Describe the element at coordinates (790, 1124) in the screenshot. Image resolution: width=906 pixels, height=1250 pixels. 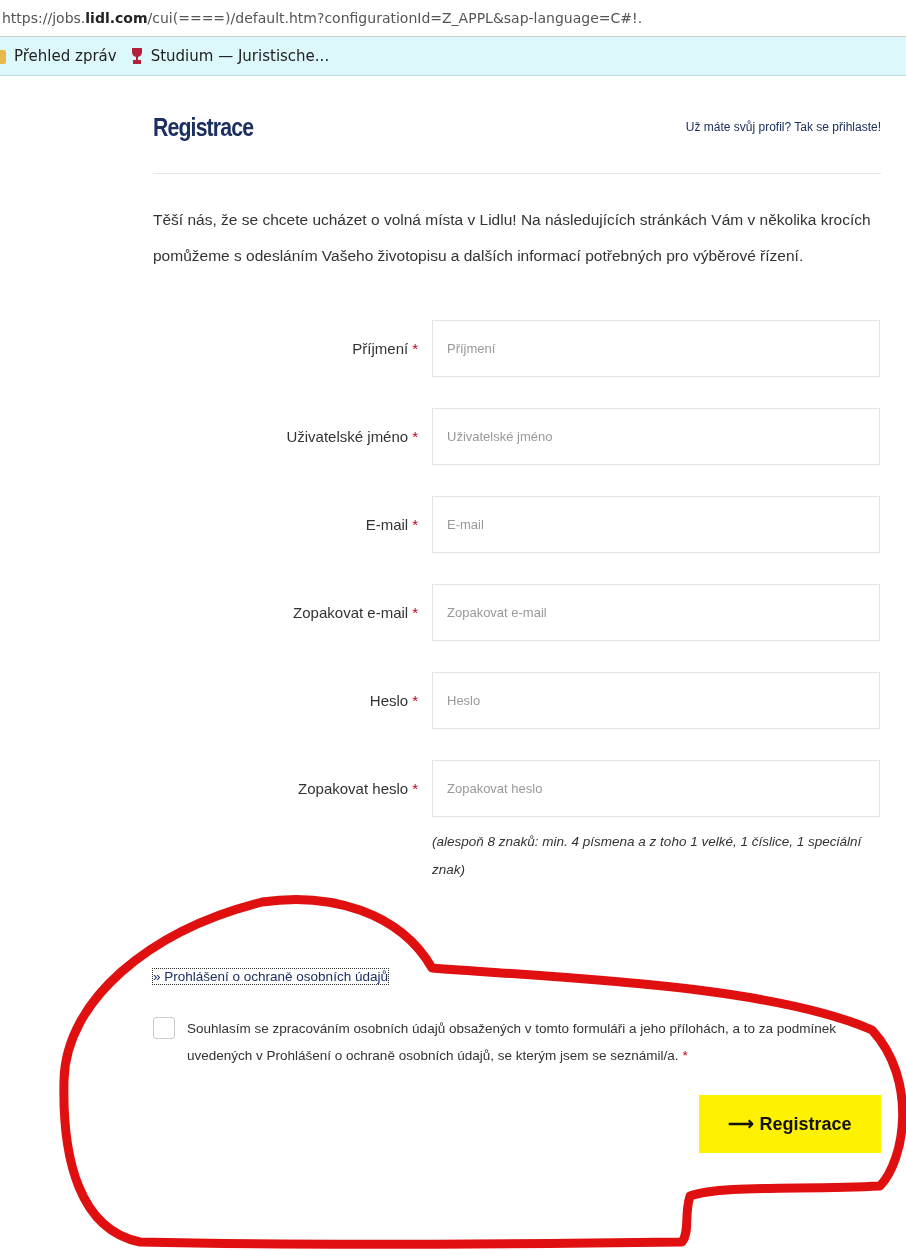
I see `register-button: ⟶ Registrace` at that location.